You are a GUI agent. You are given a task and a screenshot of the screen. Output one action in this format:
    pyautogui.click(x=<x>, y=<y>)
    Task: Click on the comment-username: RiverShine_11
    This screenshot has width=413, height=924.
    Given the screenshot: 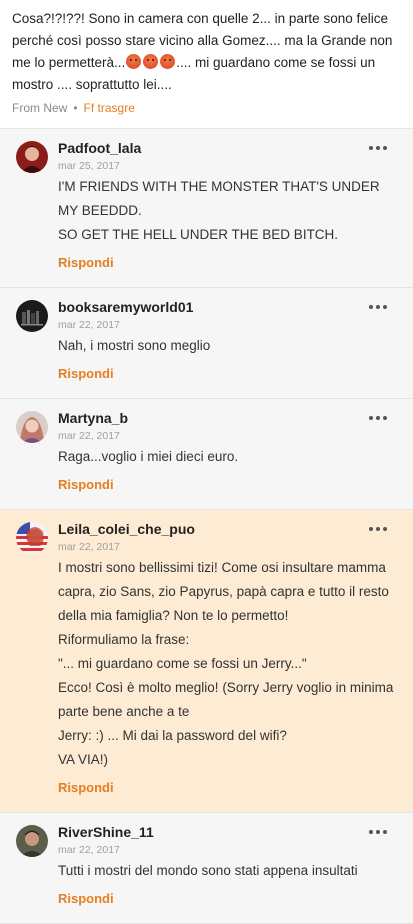 What is the action you would take?
    pyautogui.click(x=229, y=832)
    